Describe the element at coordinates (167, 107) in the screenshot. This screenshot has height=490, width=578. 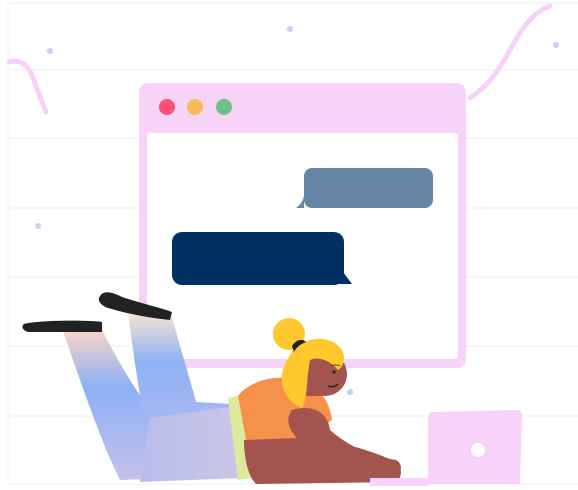
I see `window-close-dot` at that location.